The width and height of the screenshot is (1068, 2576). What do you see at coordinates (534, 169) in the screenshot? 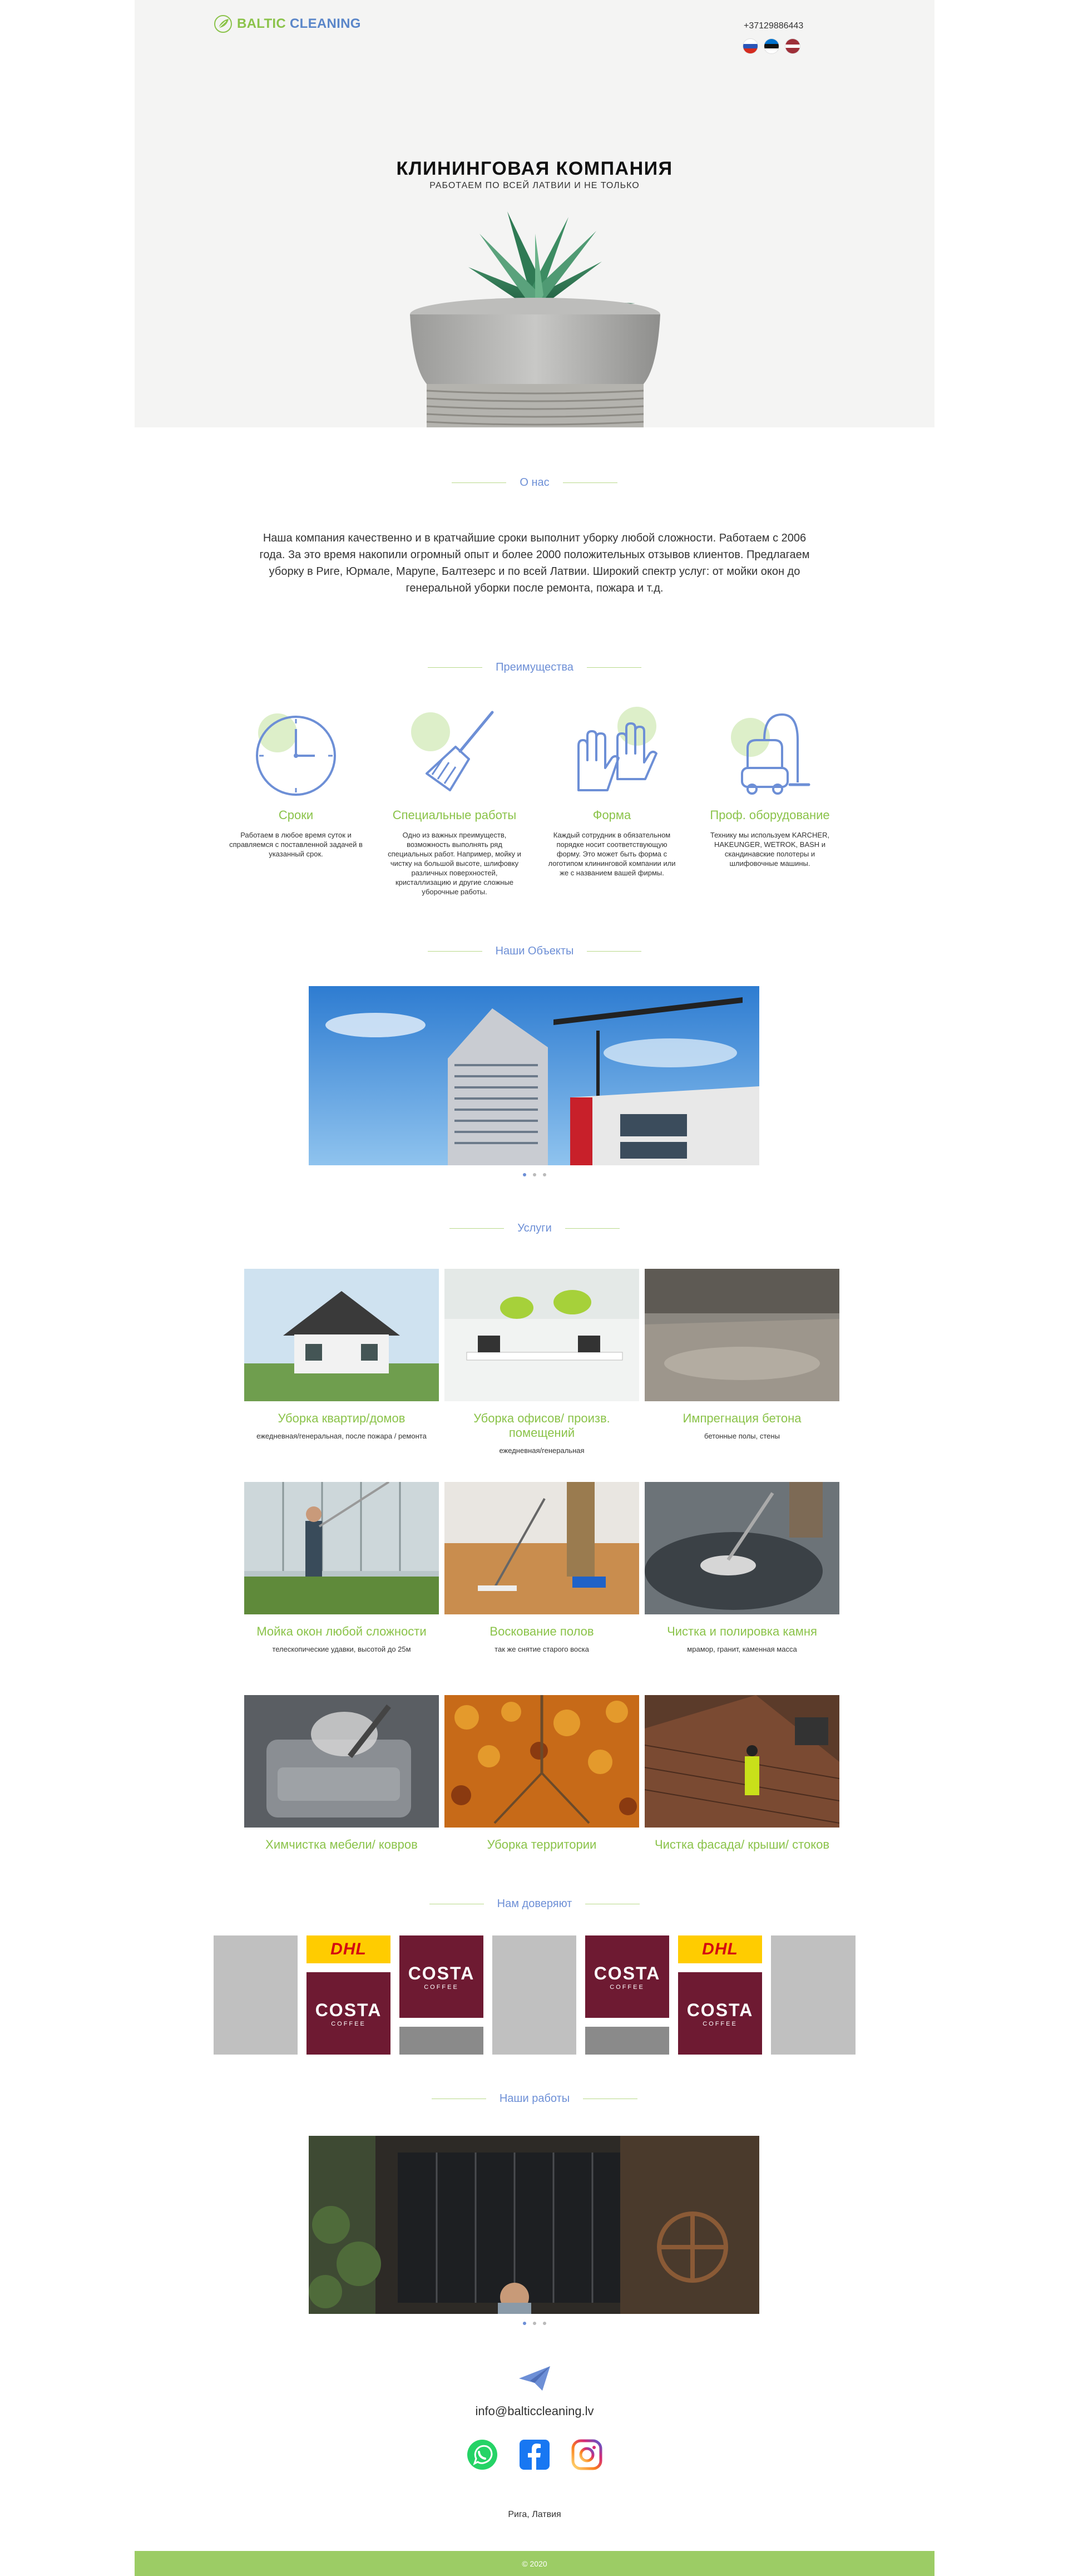
I see `hero-title: КЛИНИНГОВАЯ КОМПАНИЯ` at bounding box center [534, 169].